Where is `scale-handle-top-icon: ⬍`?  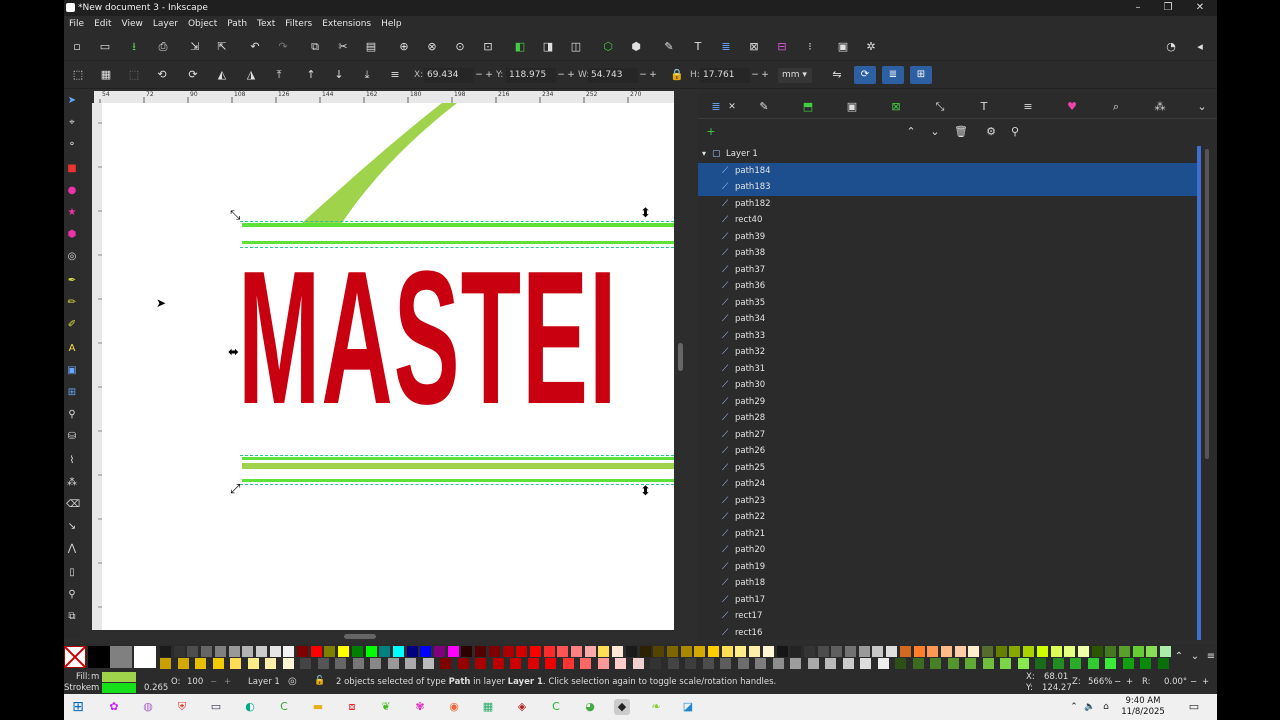 scale-handle-top-icon: ⬍ is located at coordinates (645, 213).